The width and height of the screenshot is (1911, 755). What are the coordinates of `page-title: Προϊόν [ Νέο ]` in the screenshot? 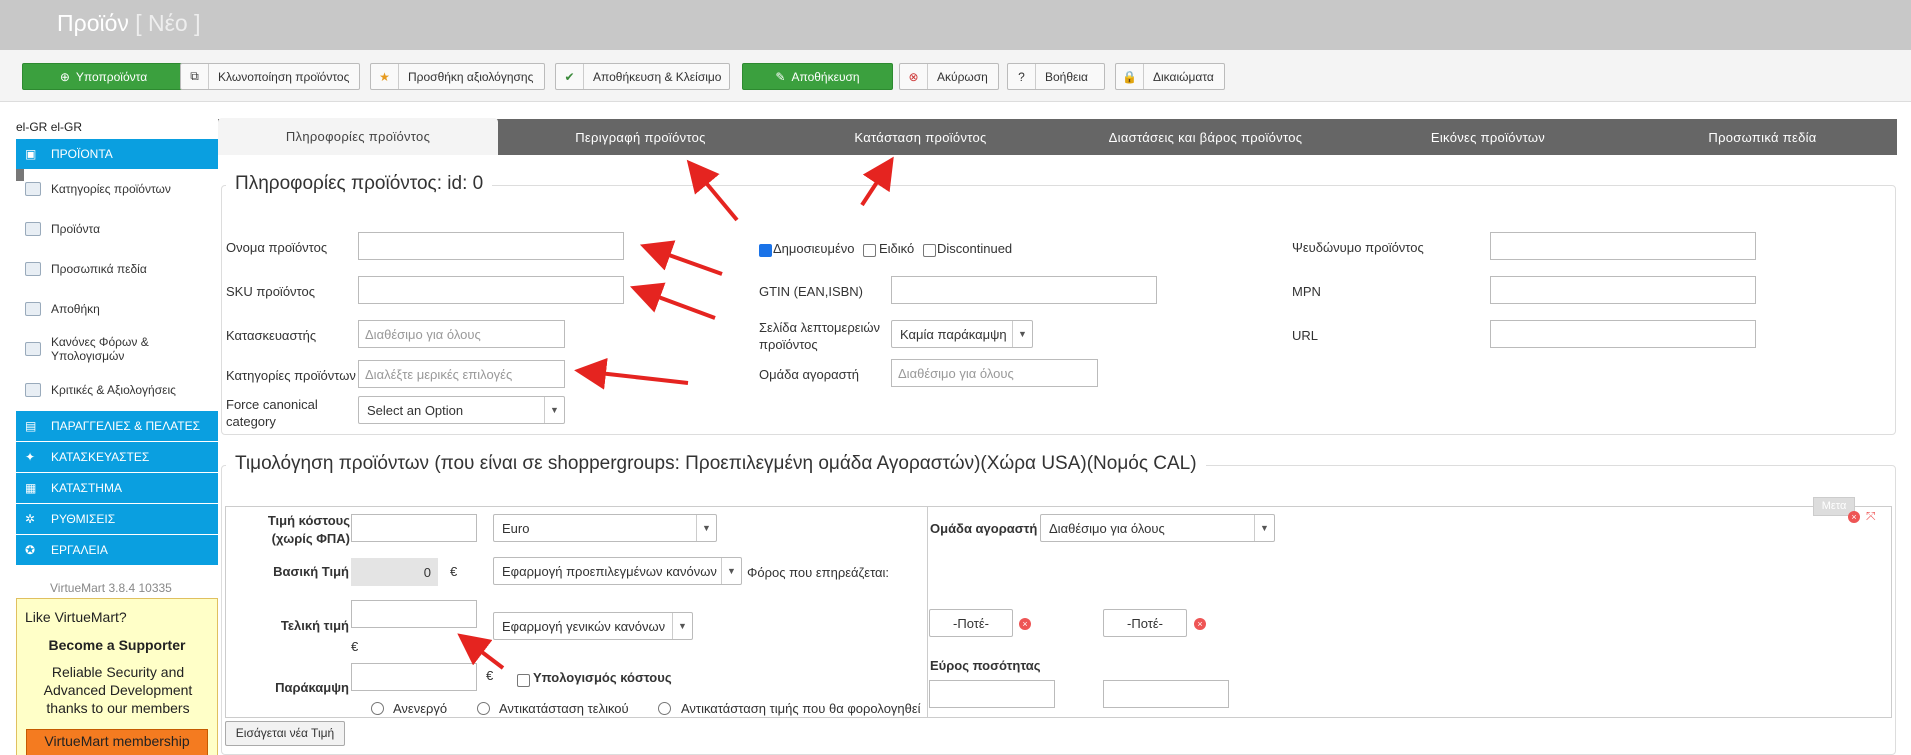 It's located at (129, 23).